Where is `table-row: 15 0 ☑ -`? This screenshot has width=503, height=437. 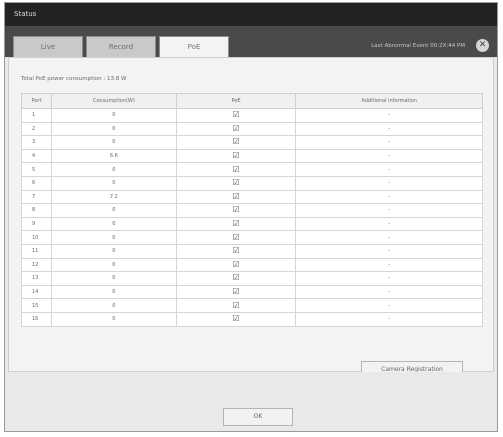
table-row: 15 0 ☑ - is located at coordinates (252, 305).